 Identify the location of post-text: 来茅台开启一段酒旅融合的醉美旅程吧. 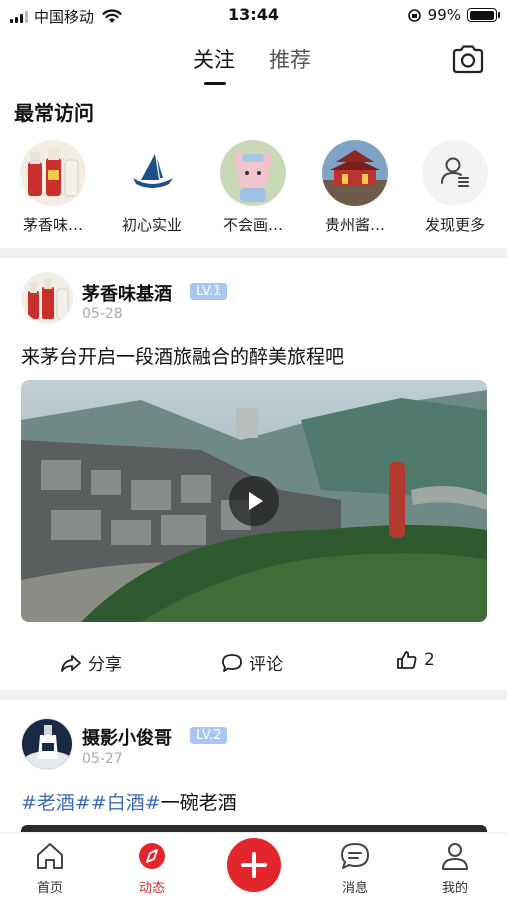
(182, 355).